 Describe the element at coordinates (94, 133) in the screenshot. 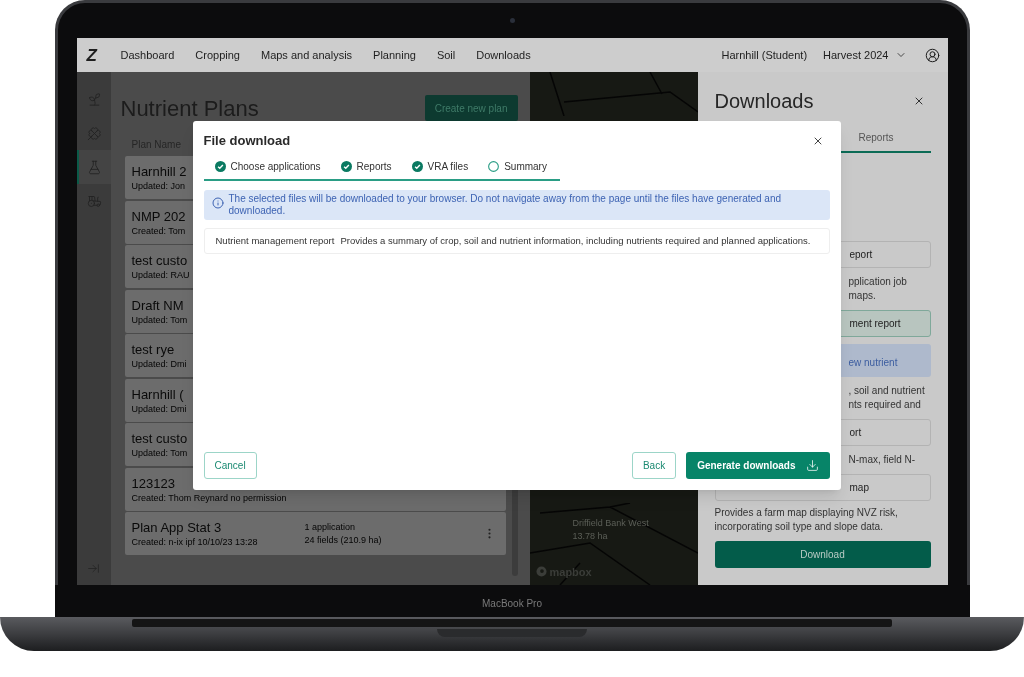

I see `clover-icon` at that location.